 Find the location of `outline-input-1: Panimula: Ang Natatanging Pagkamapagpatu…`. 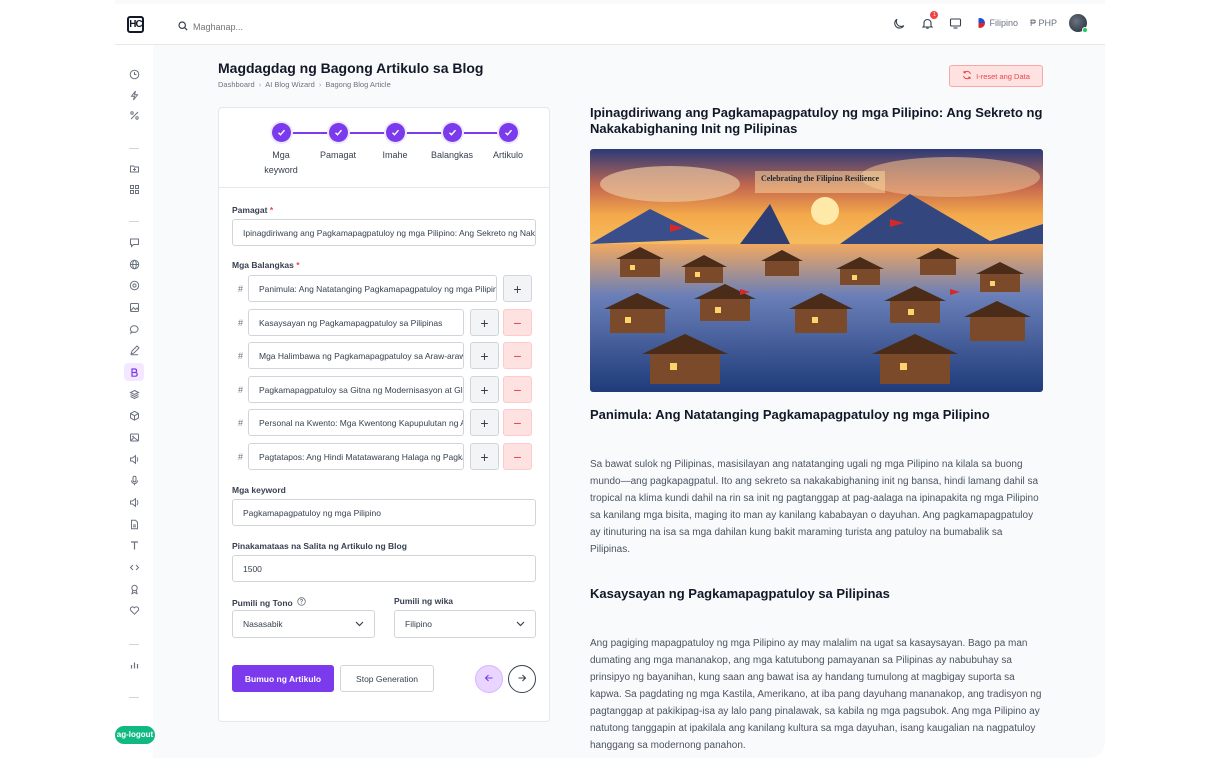

outline-input-1: Panimula: Ang Natatanging Pagkamapagpatu… is located at coordinates (372, 288).